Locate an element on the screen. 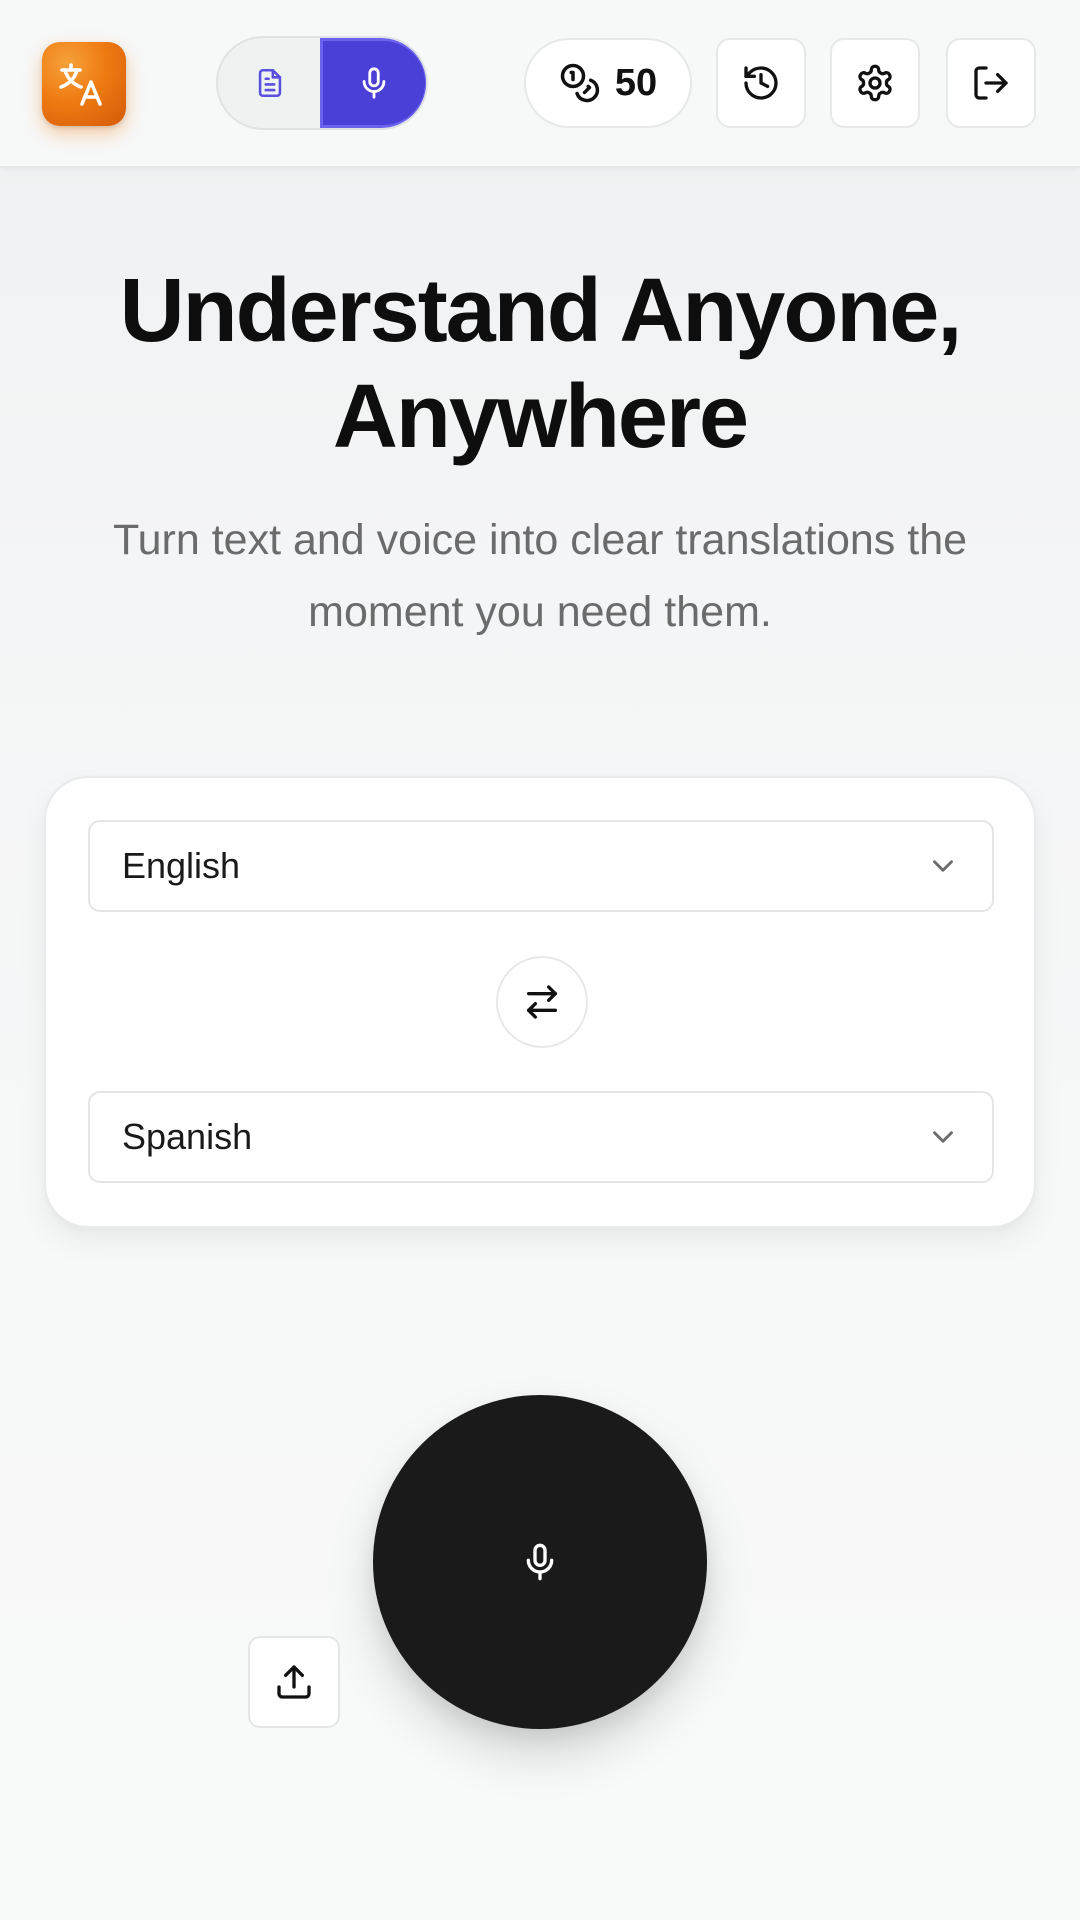 This screenshot has width=1080, height=1920. page-subtitle-line-2: moment you need them. is located at coordinates (540, 612).